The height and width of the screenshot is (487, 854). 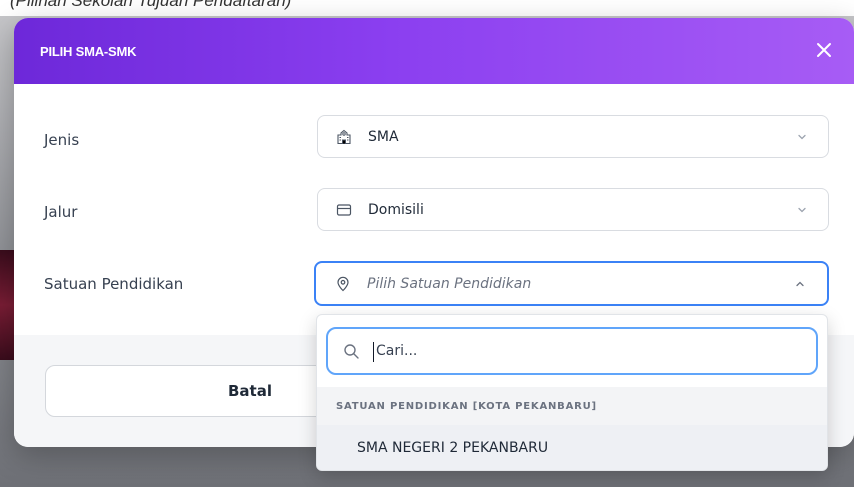 I want to click on close-icon, so click(x=824, y=50).